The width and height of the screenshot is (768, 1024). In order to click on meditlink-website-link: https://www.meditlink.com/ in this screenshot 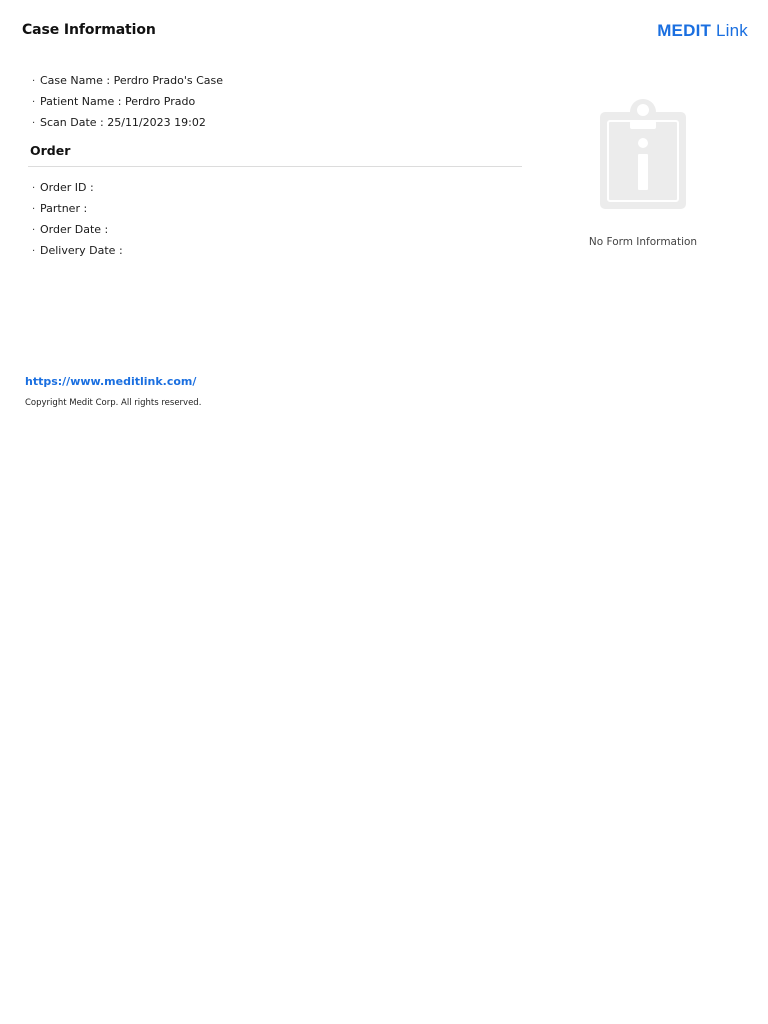, I will do `click(110, 381)`.